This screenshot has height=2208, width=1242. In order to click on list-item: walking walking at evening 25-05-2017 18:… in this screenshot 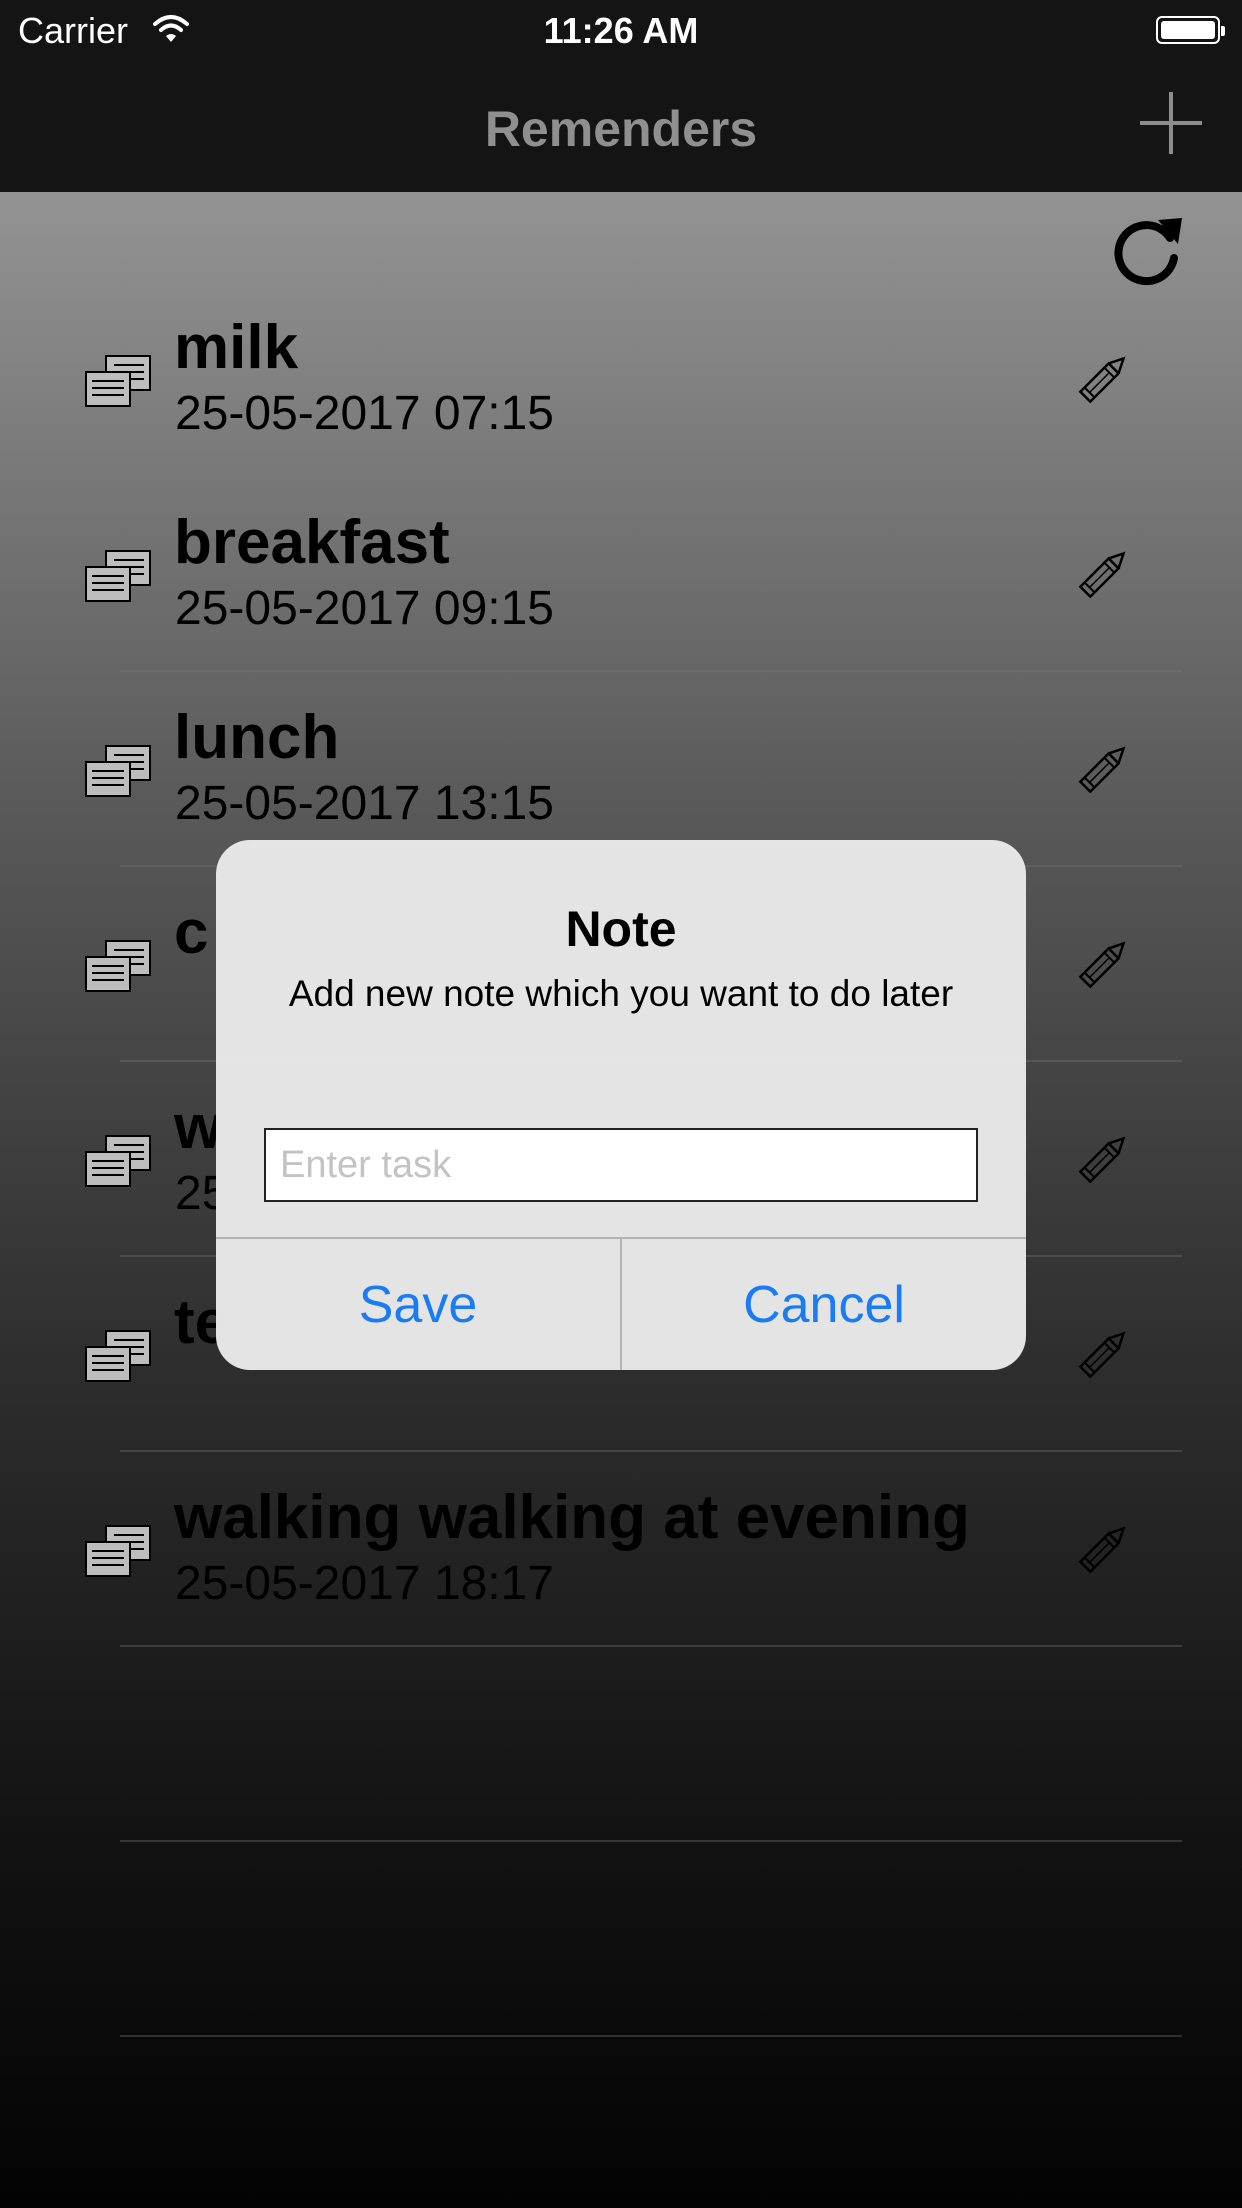, I will do `click(621, 1549)`.